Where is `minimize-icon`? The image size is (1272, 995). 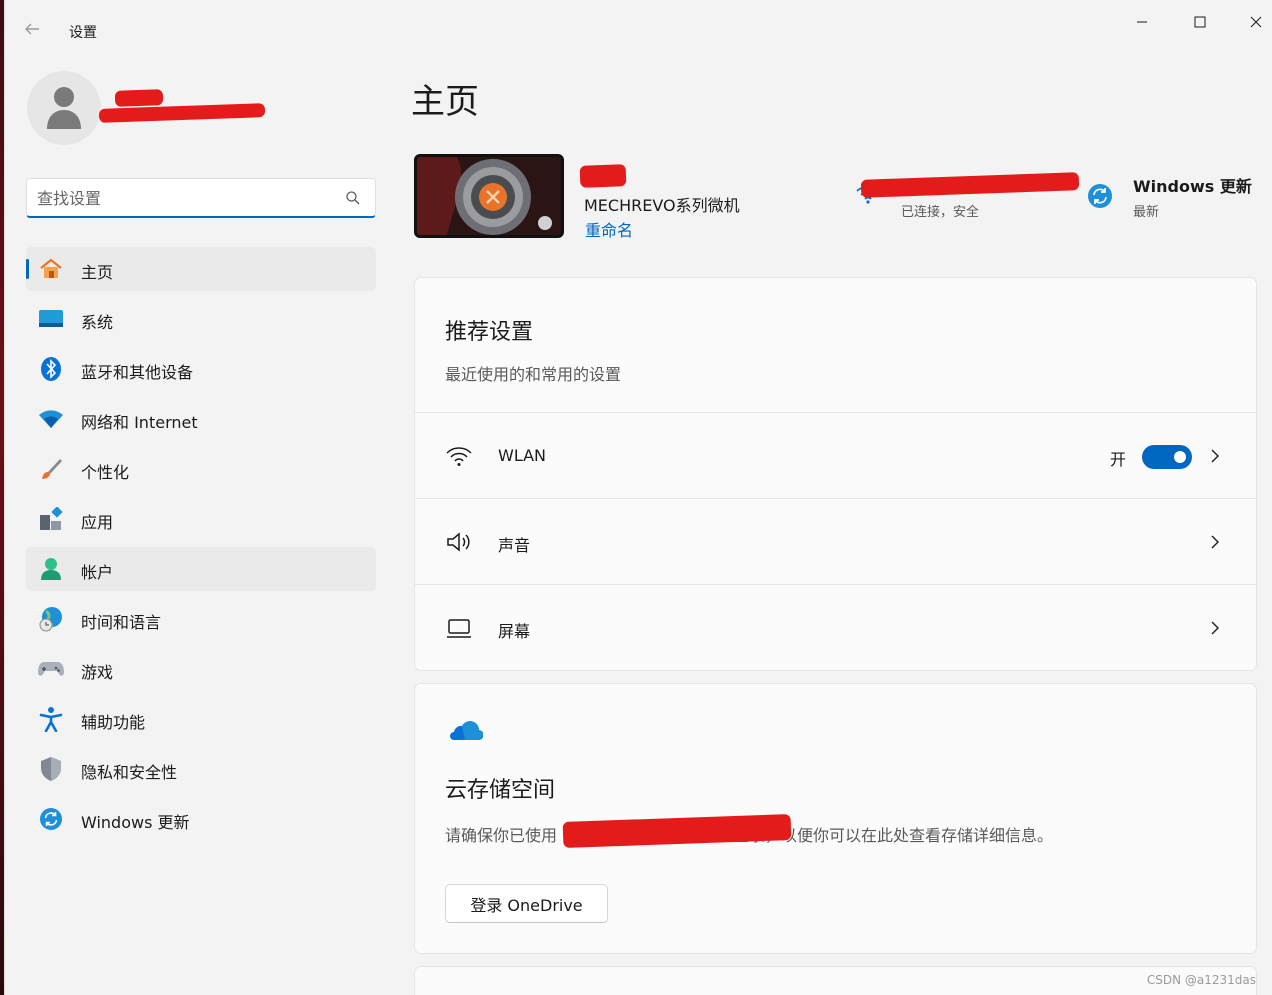 minimize-icon is located at coordinates (1142, 22).